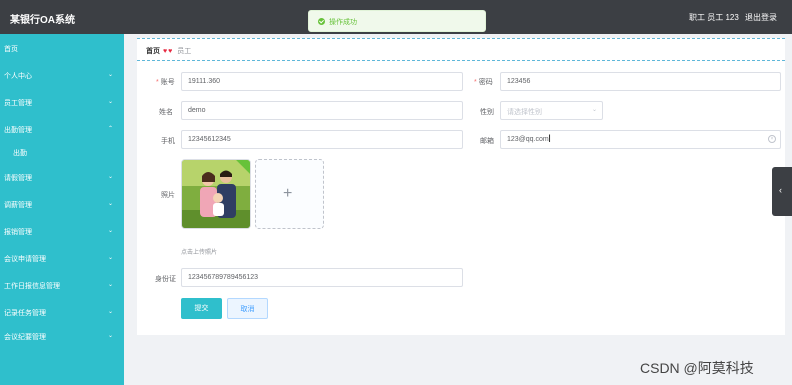 This screenshot has height=385, width=792. I want to click on phone-label: 手机, so click(168, 141).